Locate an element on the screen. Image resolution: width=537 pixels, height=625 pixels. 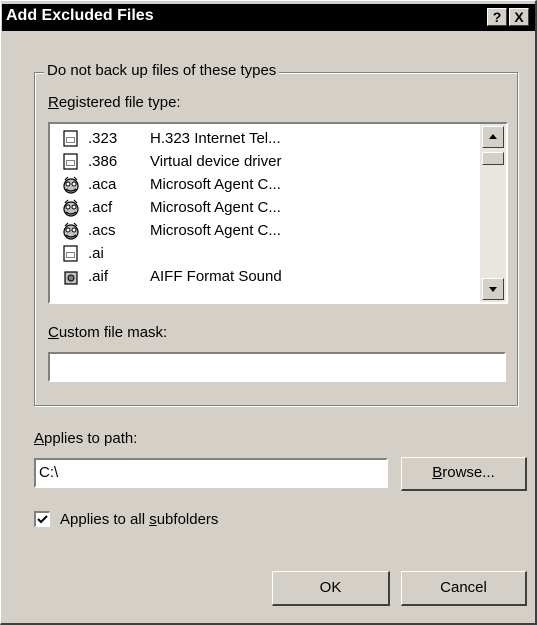
registered-file-type-label: Registered file type: is located at coordinates (114, 102).